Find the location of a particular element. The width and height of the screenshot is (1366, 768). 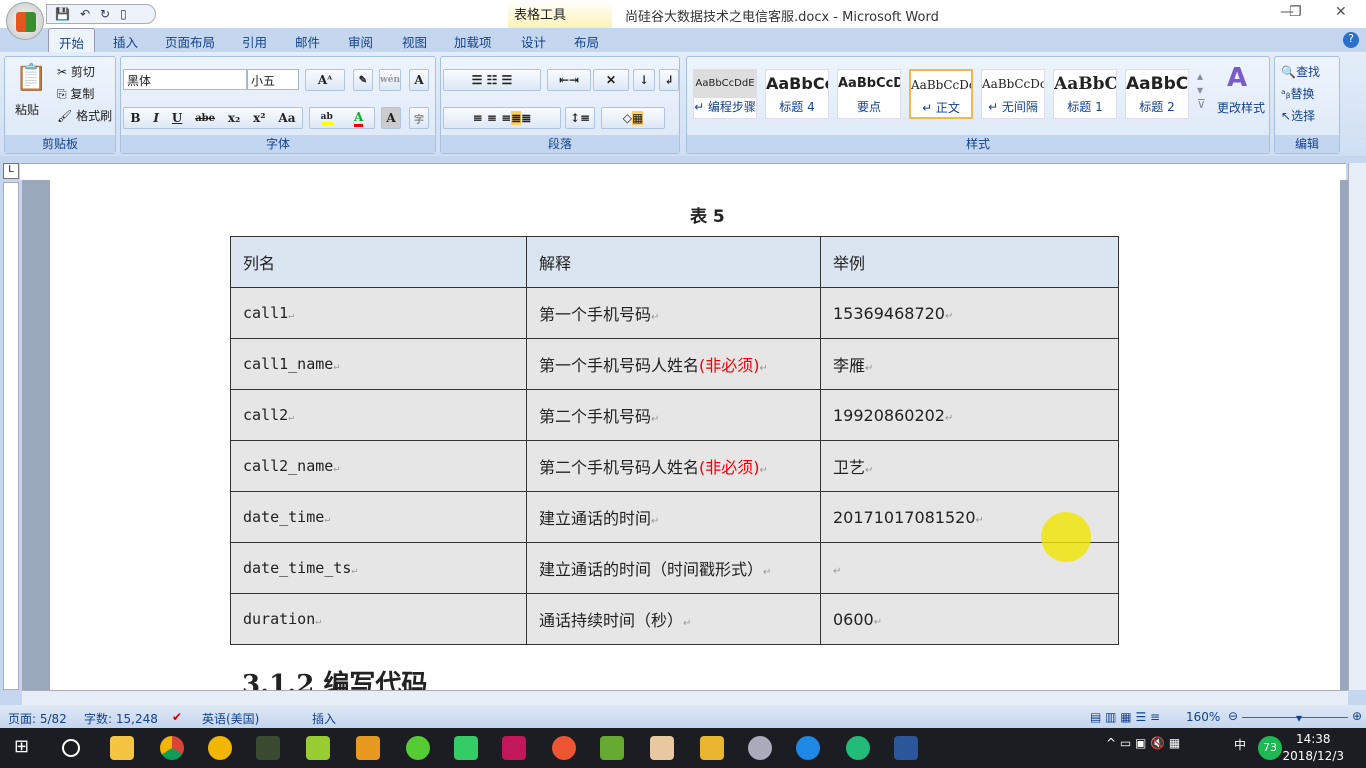

clear-format-button: ✎ is located at coordinates (363, 80).